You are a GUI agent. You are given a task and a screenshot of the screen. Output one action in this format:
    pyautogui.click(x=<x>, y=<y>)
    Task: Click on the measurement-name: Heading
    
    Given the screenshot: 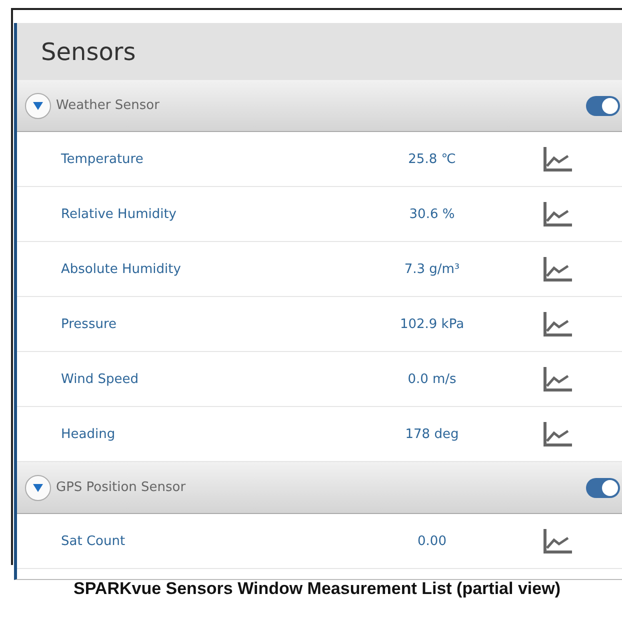 What is the action you would take?
    pyautogui.click(x=88, y=434)
    